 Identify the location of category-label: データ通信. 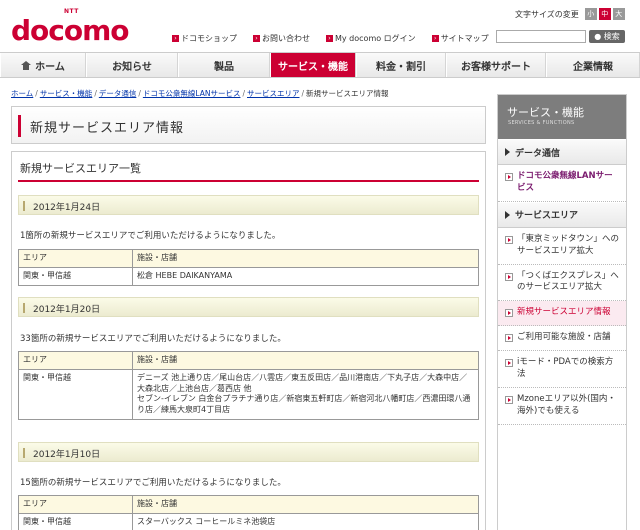
(538, 153).